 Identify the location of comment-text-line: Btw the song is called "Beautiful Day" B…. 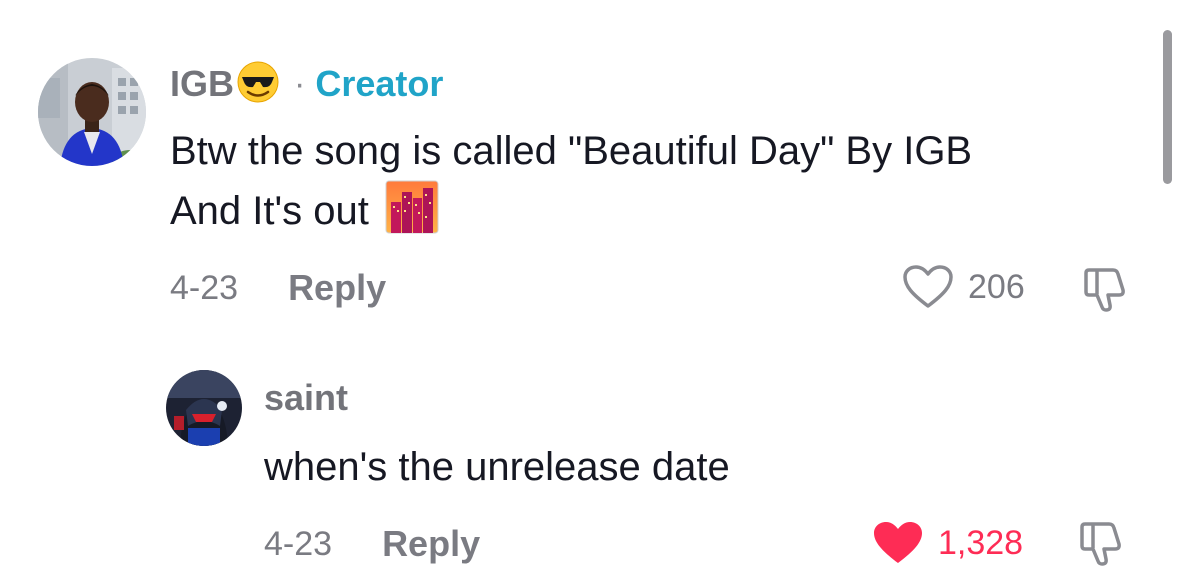
(571, 151).